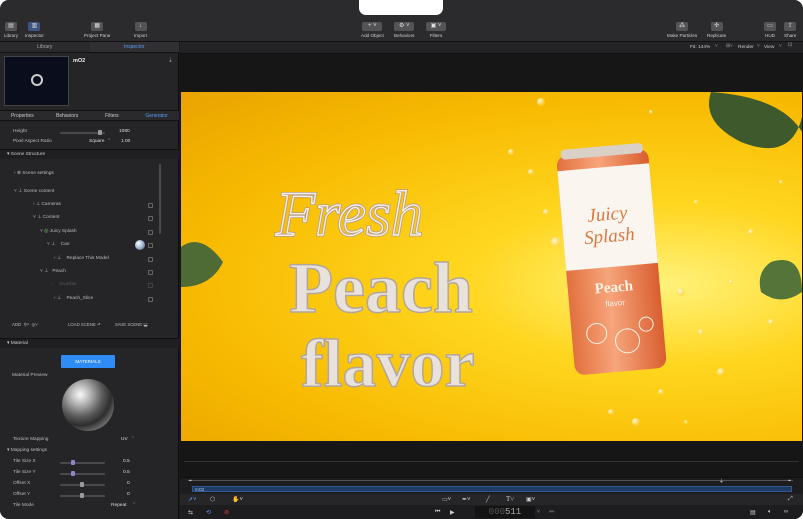  What do you see at coordinates (530, 499) in the screenshot?
I see `mask-tool-icon: ▣˅` at bounding box center [530, 499].